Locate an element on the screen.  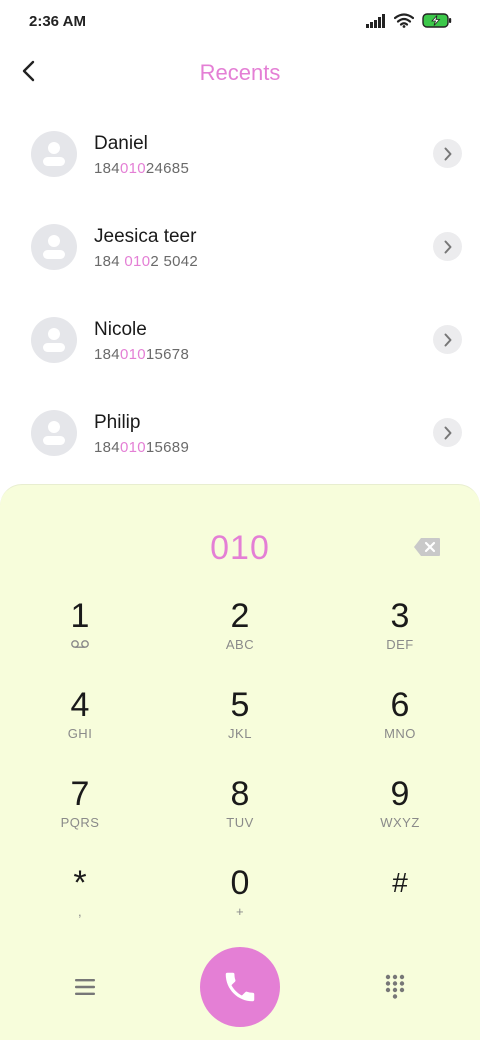
contact-name: Jeesica teer is located at coordinates (145, 236).